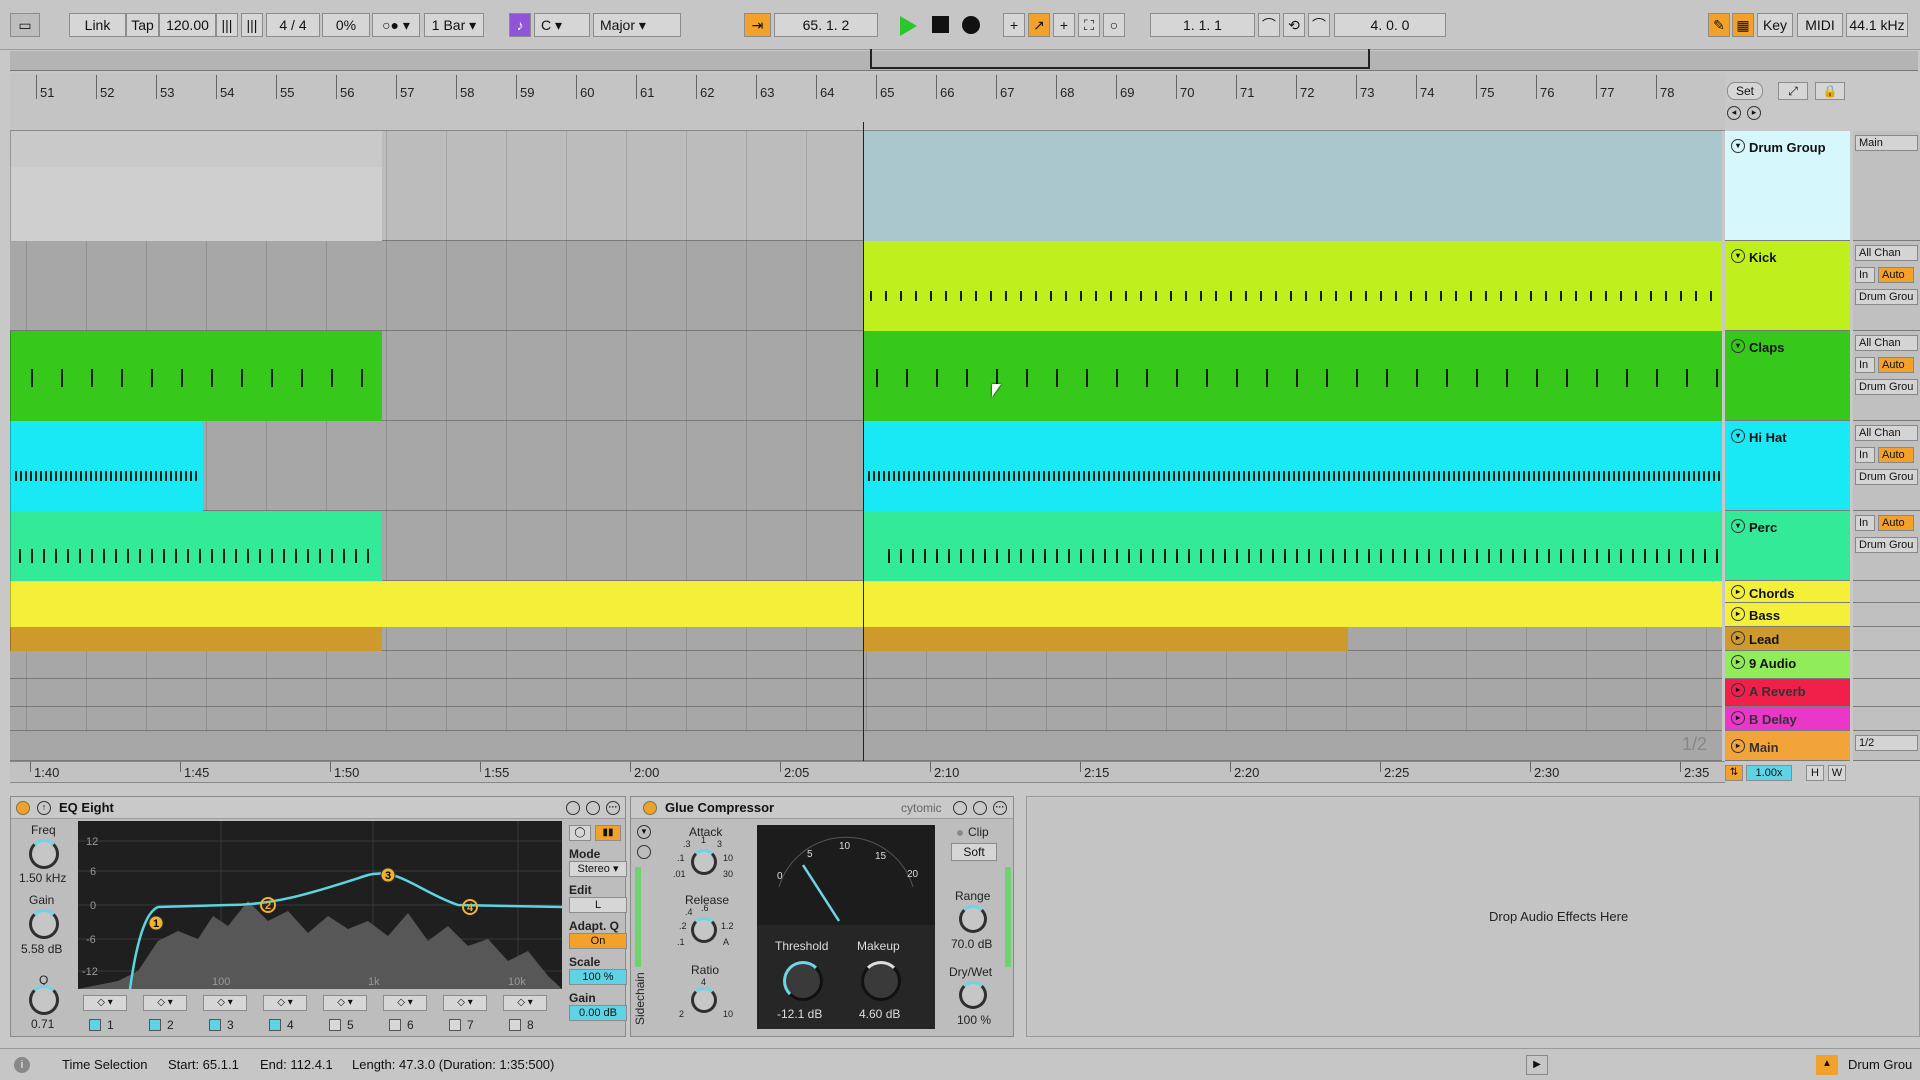  Describe the element at coordinates (1734, 773) in the screenshot. I see `track-options-icon: ⇅` at that location.